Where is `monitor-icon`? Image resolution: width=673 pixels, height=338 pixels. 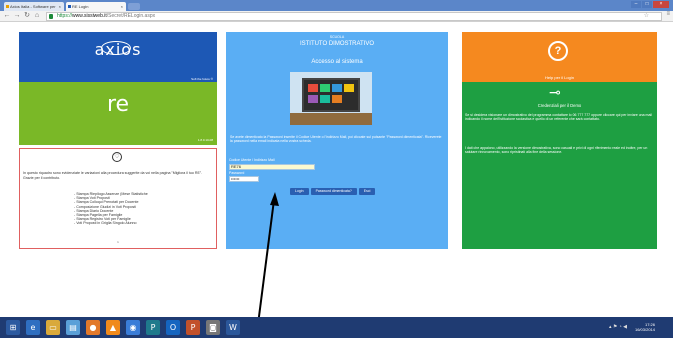 monitor-icon is located at coordinates (331, 95).